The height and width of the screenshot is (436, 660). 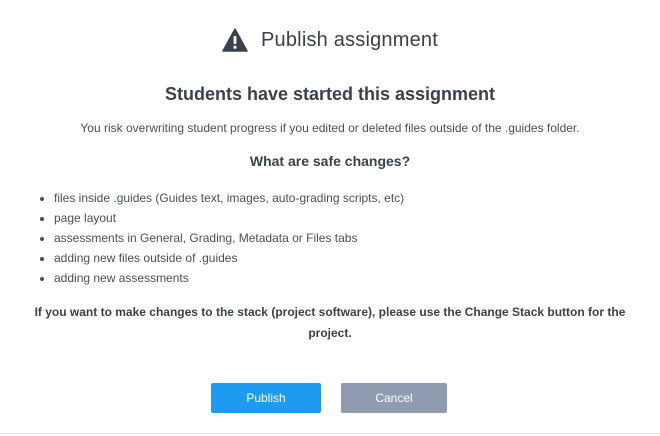 What do you see at coordinates (330, 94) in the screenshot?
I see `warning-heading: Students have started this assignment` at bounding box center [330, 94].